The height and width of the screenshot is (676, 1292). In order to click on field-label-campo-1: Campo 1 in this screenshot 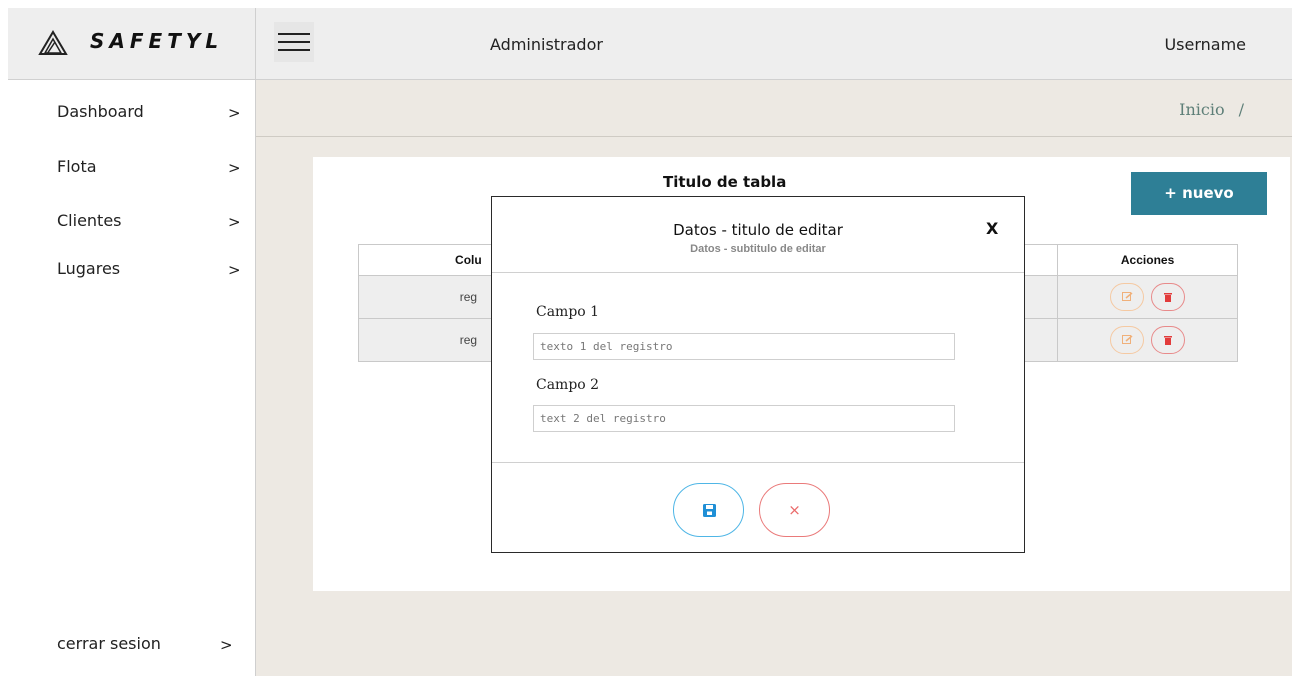, I will do `click(568, 312)`.